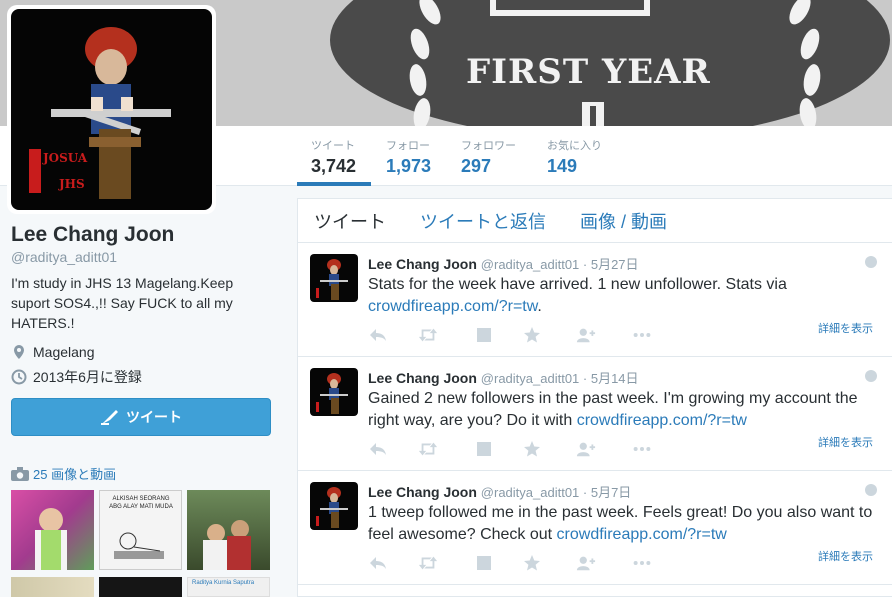 The height and width of the screenshot is (597, 892). I want to click on tab-media: 画像 / 動画, so click(623, 221).